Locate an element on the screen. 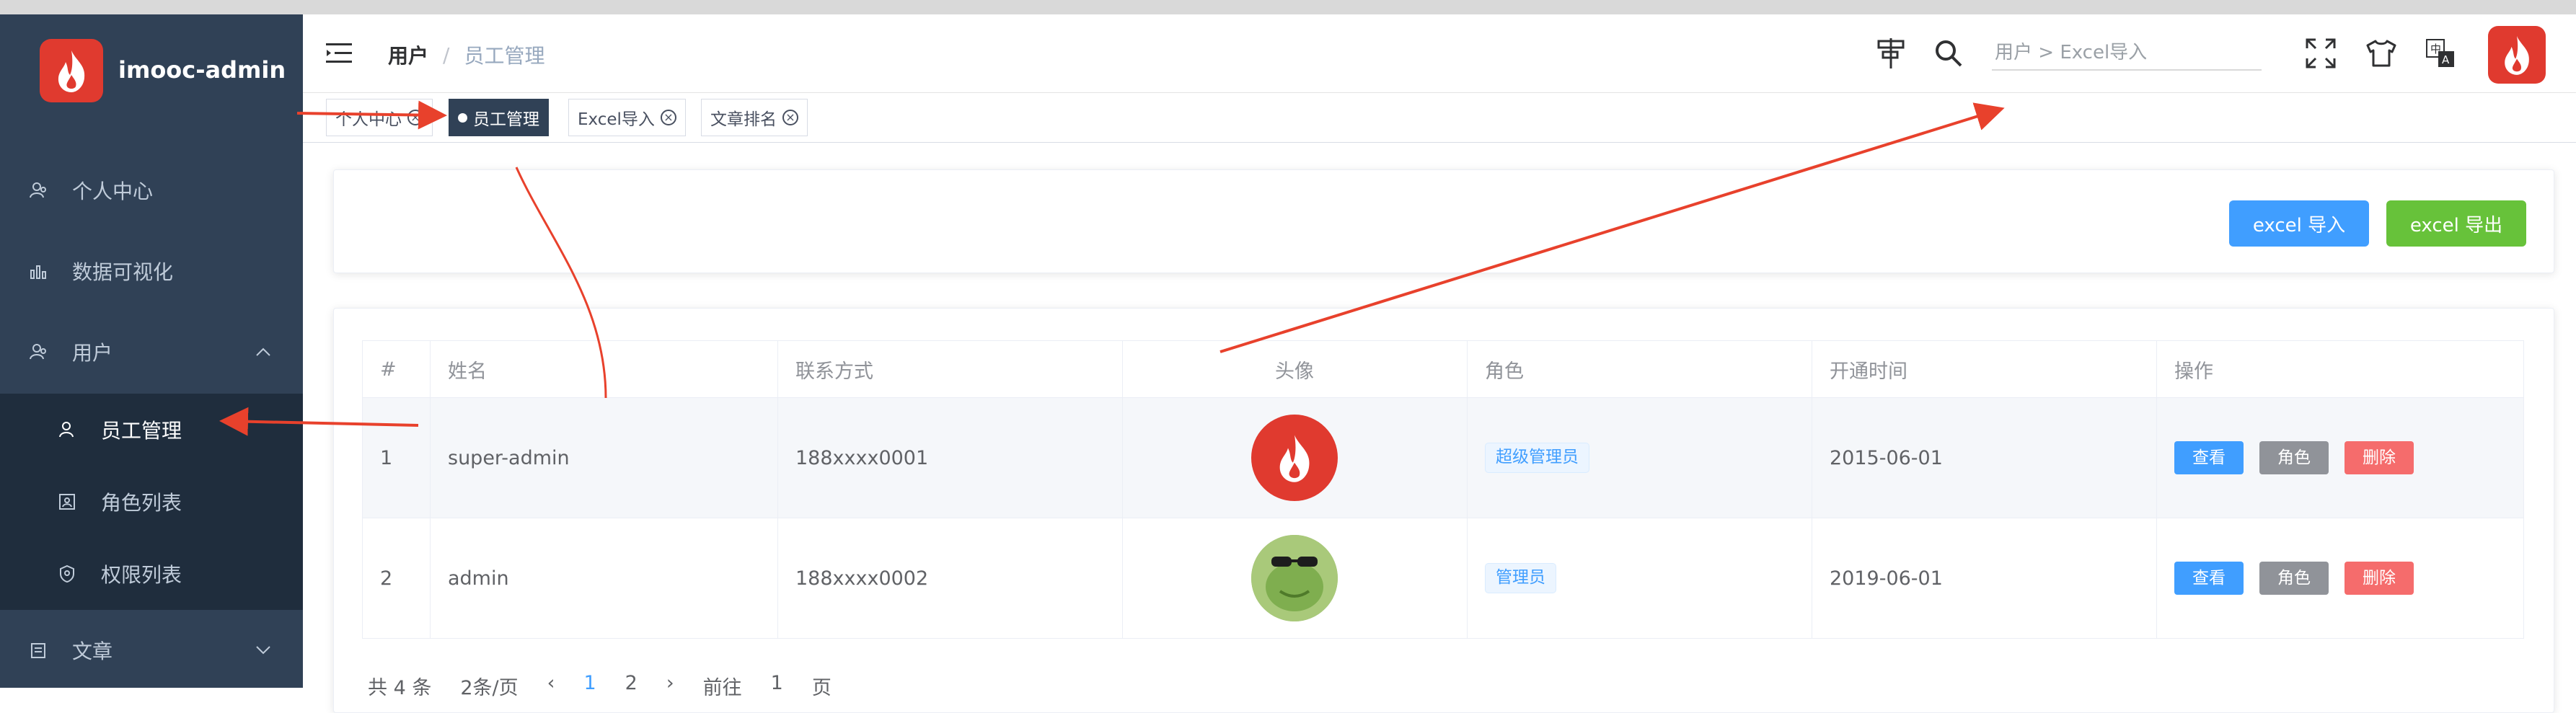  breadcrumb-item-current: 员工管理 is located at coordinates (504, 56).